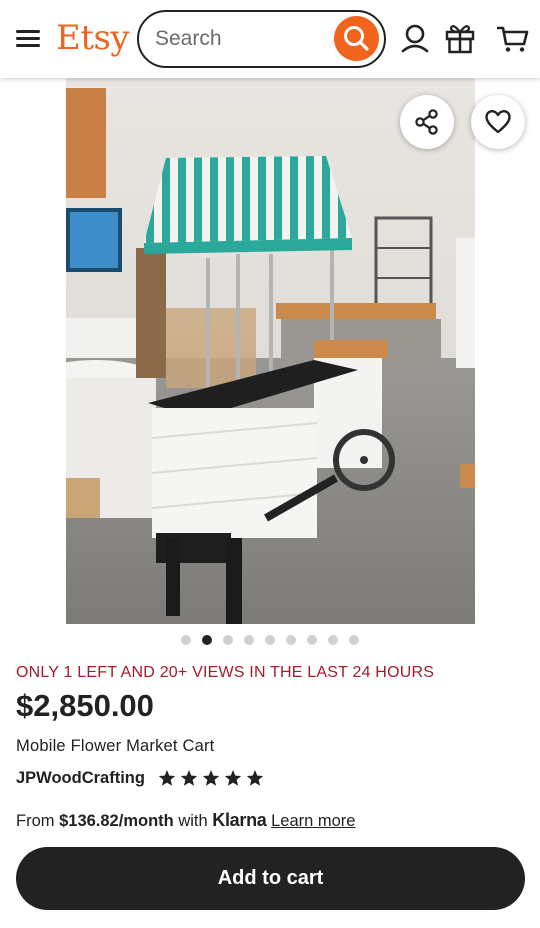 Image resolution: width=540 pixels, height=928 pixels. I want to click on listing-title: Mobile Flower Market Cart, so click(115, 746).